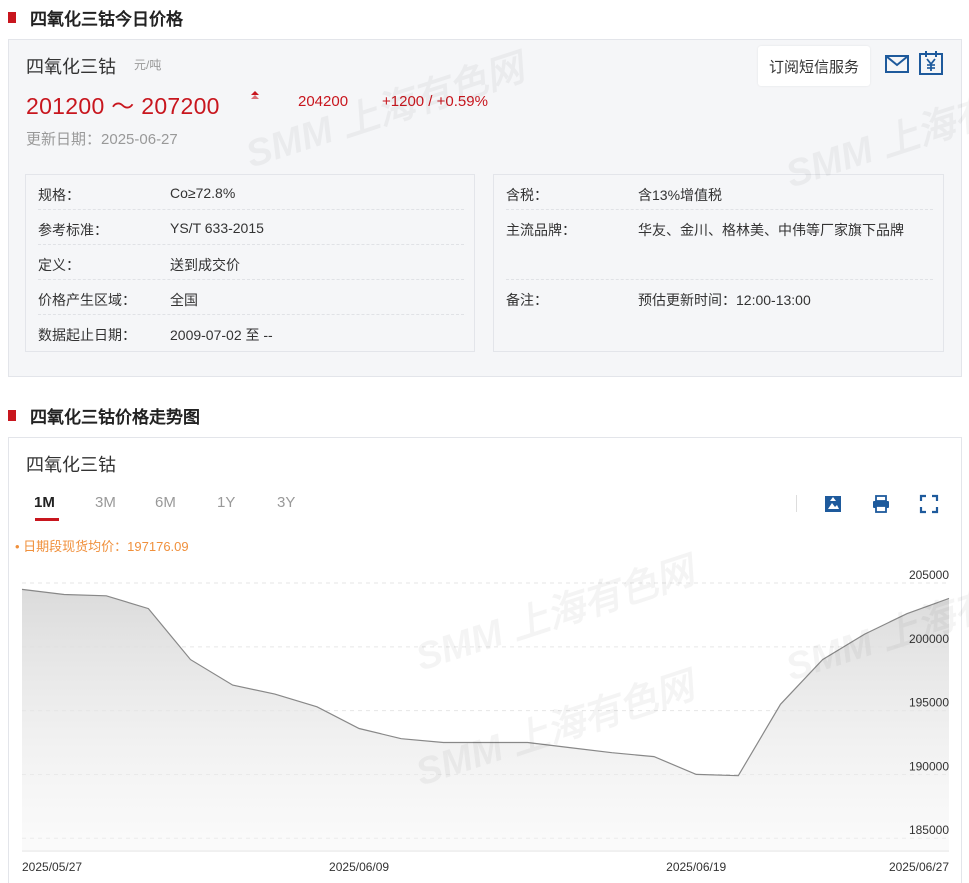 The image size is (969, 883). What do you see at coordinates (73, 230) in the screenshot?
I see `info-key: 参考标准：` at bounding box center [73, 230].